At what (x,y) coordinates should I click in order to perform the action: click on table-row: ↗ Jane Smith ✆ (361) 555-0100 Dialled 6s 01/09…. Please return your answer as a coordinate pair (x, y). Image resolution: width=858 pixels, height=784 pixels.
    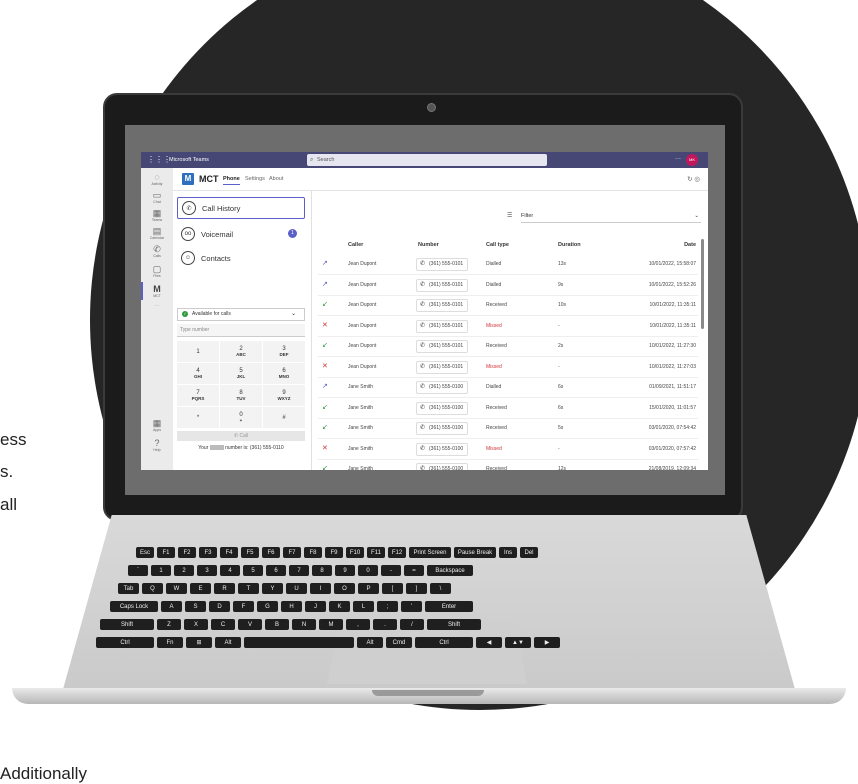
    Looking at the image, I should click on (508, 387).